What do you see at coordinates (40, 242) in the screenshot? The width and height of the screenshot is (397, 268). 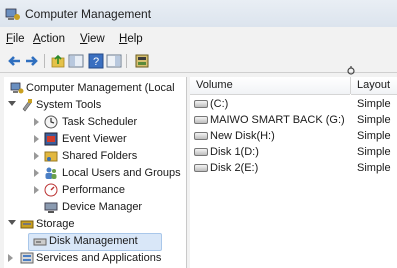 I see `disk-management-icon` at bounding box center [40, 242].